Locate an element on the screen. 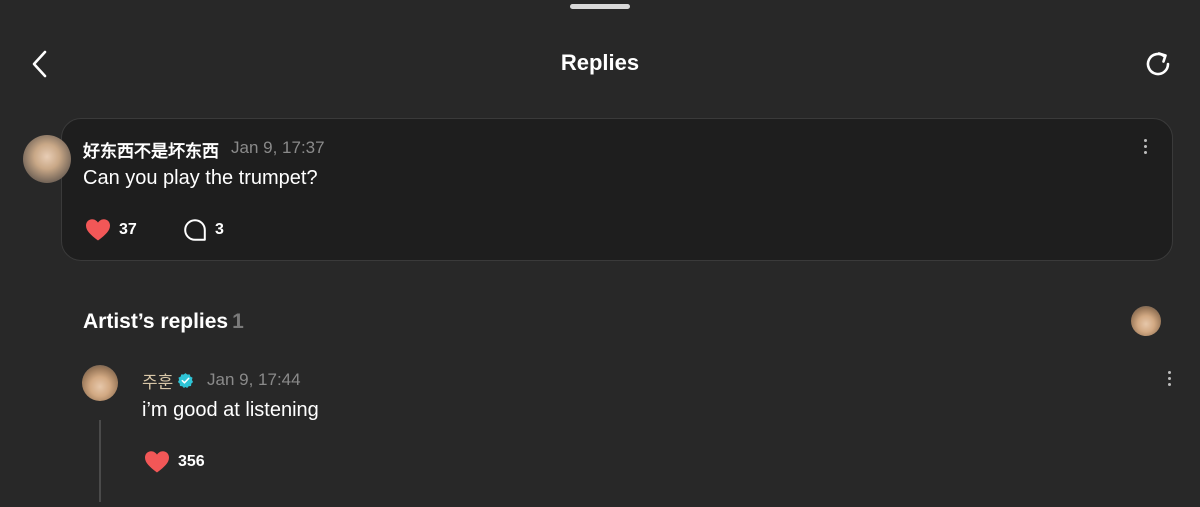  artist-replies-heading: Artist’s replies 1 is located at coordinates (163, 322).